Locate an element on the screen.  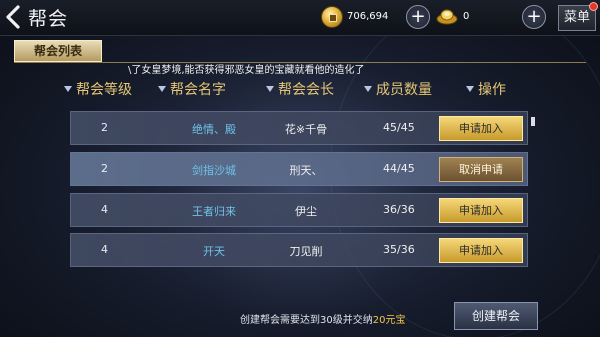
create-requirement-text: 创建帮会需要达到30级并交纳20元宝 is located at coordinates (323, 320).